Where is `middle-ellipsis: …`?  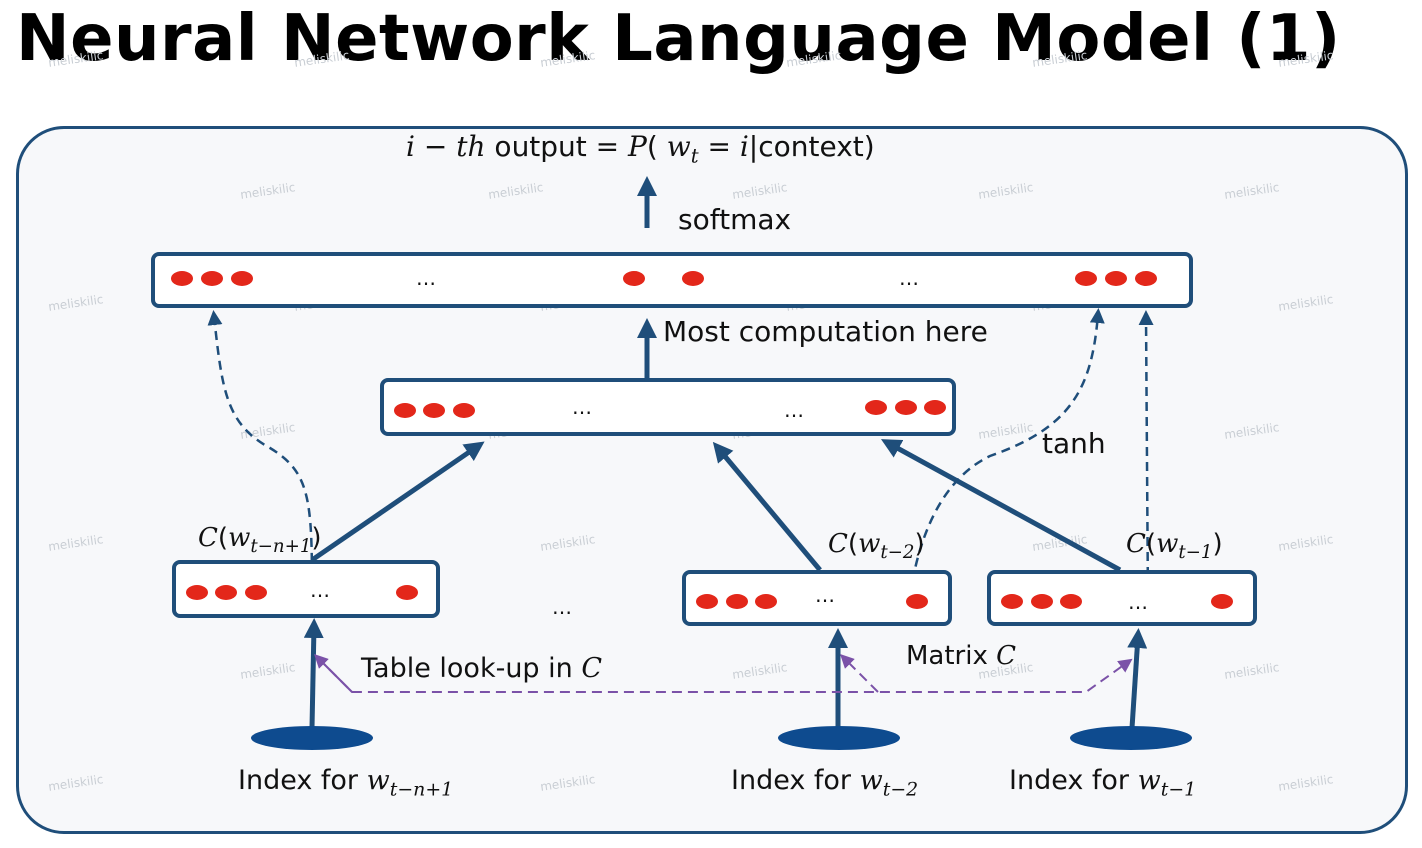
middle-ellipsis: … is located at coordinates (562, 607).